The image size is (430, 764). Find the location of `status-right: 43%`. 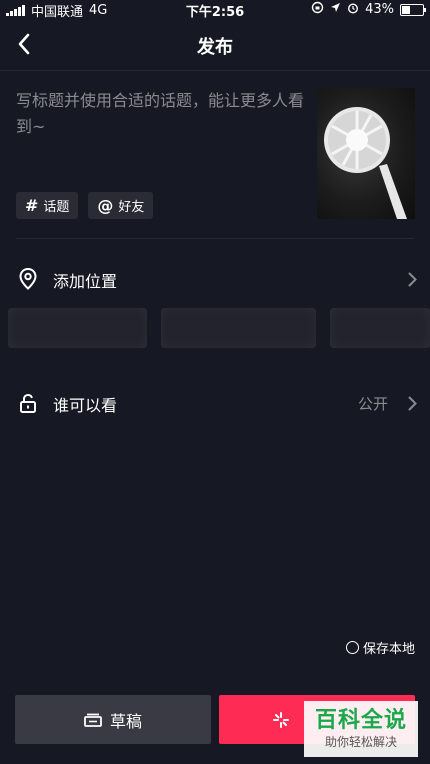

status-right: 43% is located at coordinates (368, 9).